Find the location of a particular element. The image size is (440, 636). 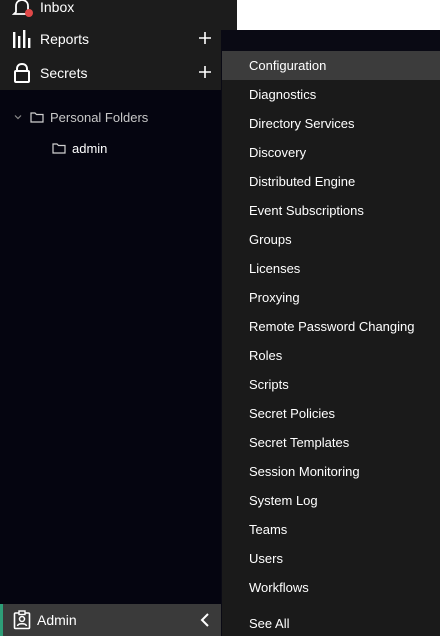

nav-item-secrets: Secrets is located at coordinates (110, 73).